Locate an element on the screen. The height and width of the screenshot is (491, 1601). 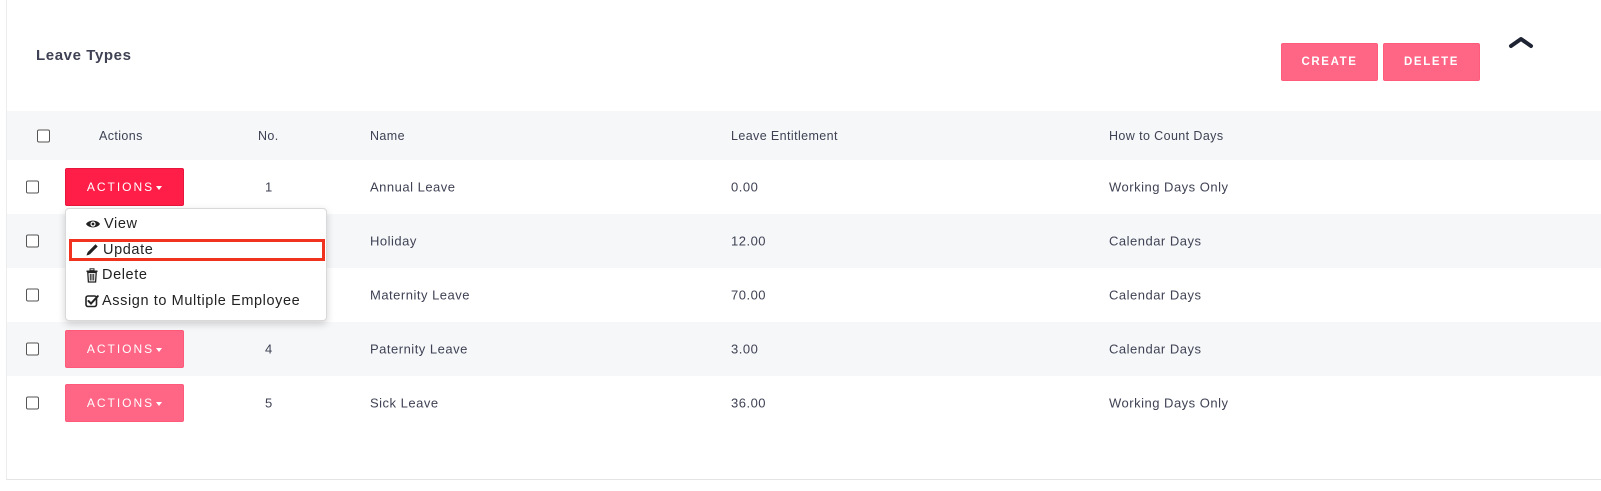
column-no: No. is located at coordinates (268, 135).